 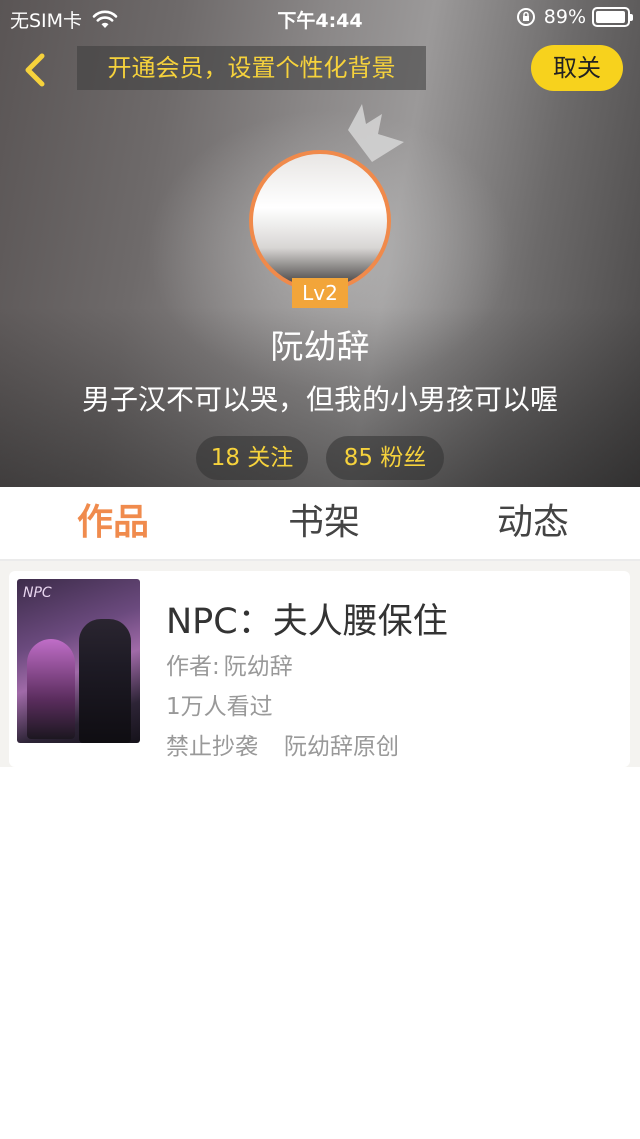 What do you see at coordinates (320, 346) in the screenshot?
I see `username: 阮幼辞` at bounding box center [320, 346].